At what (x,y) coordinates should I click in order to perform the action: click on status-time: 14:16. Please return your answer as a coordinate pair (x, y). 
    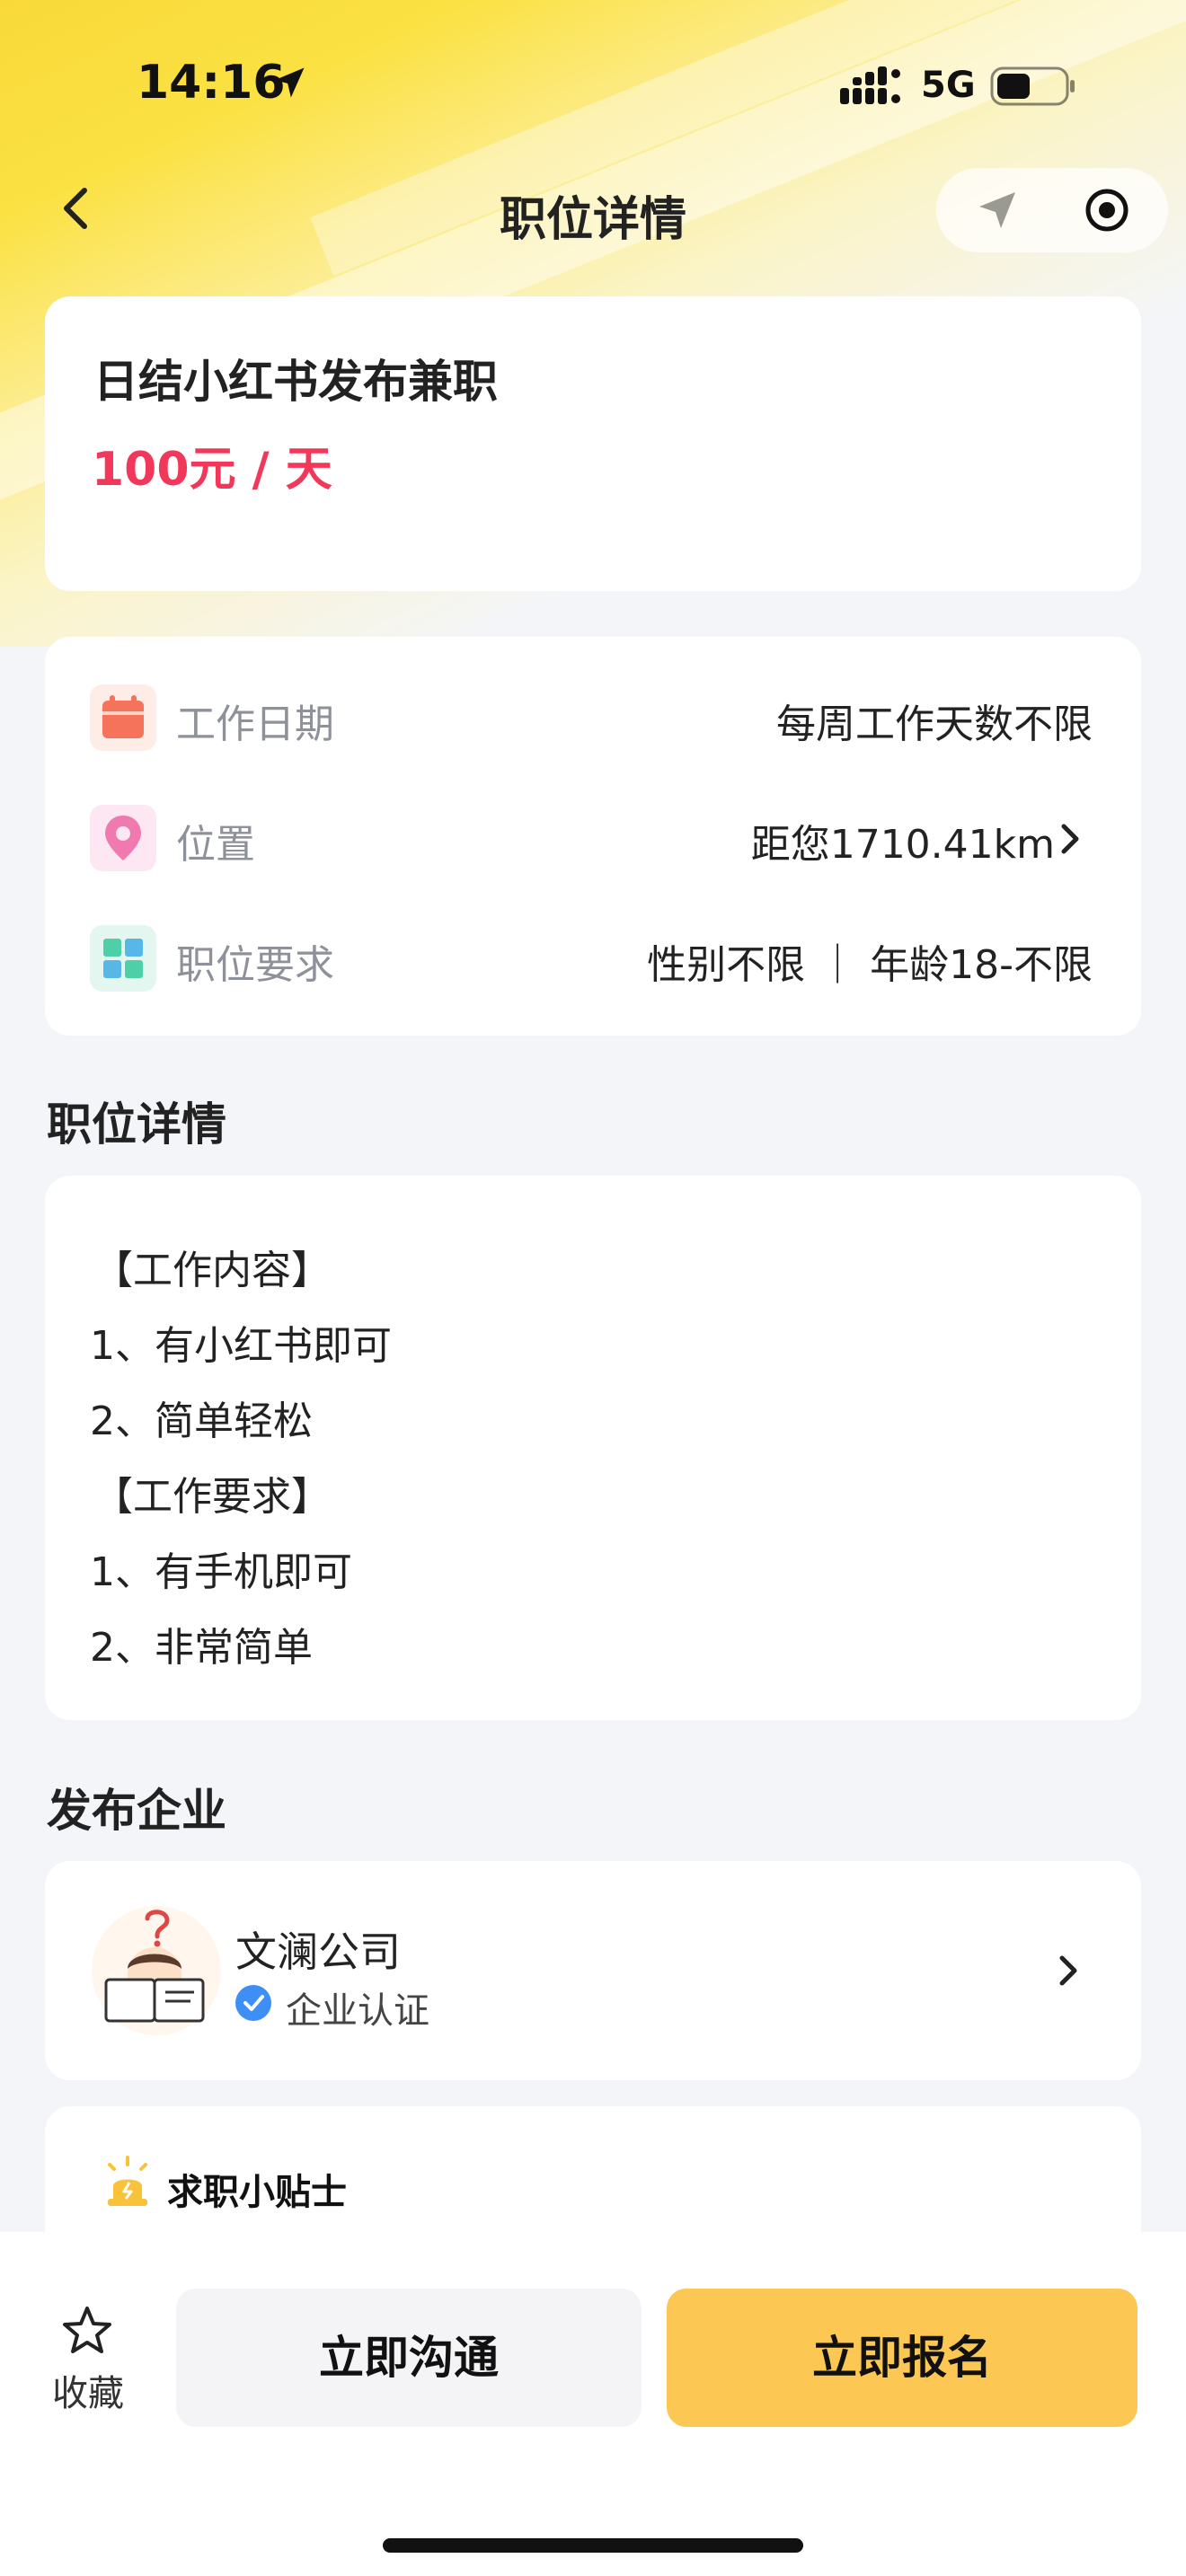
    Looking at the image, I should click on (211, 83).